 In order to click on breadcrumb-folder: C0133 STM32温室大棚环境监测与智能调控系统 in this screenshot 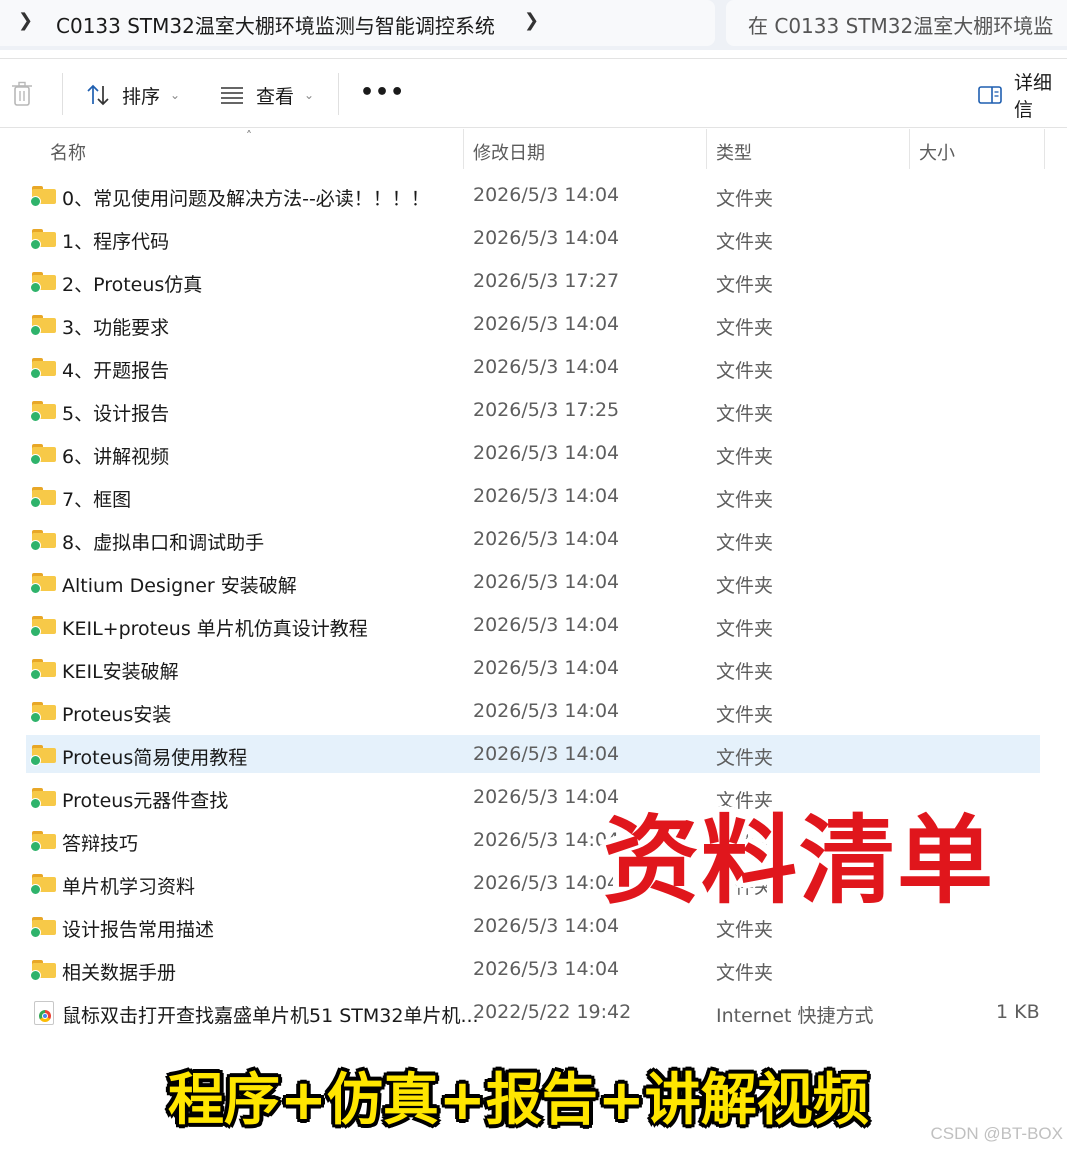, I will do `click(275, 24)`.